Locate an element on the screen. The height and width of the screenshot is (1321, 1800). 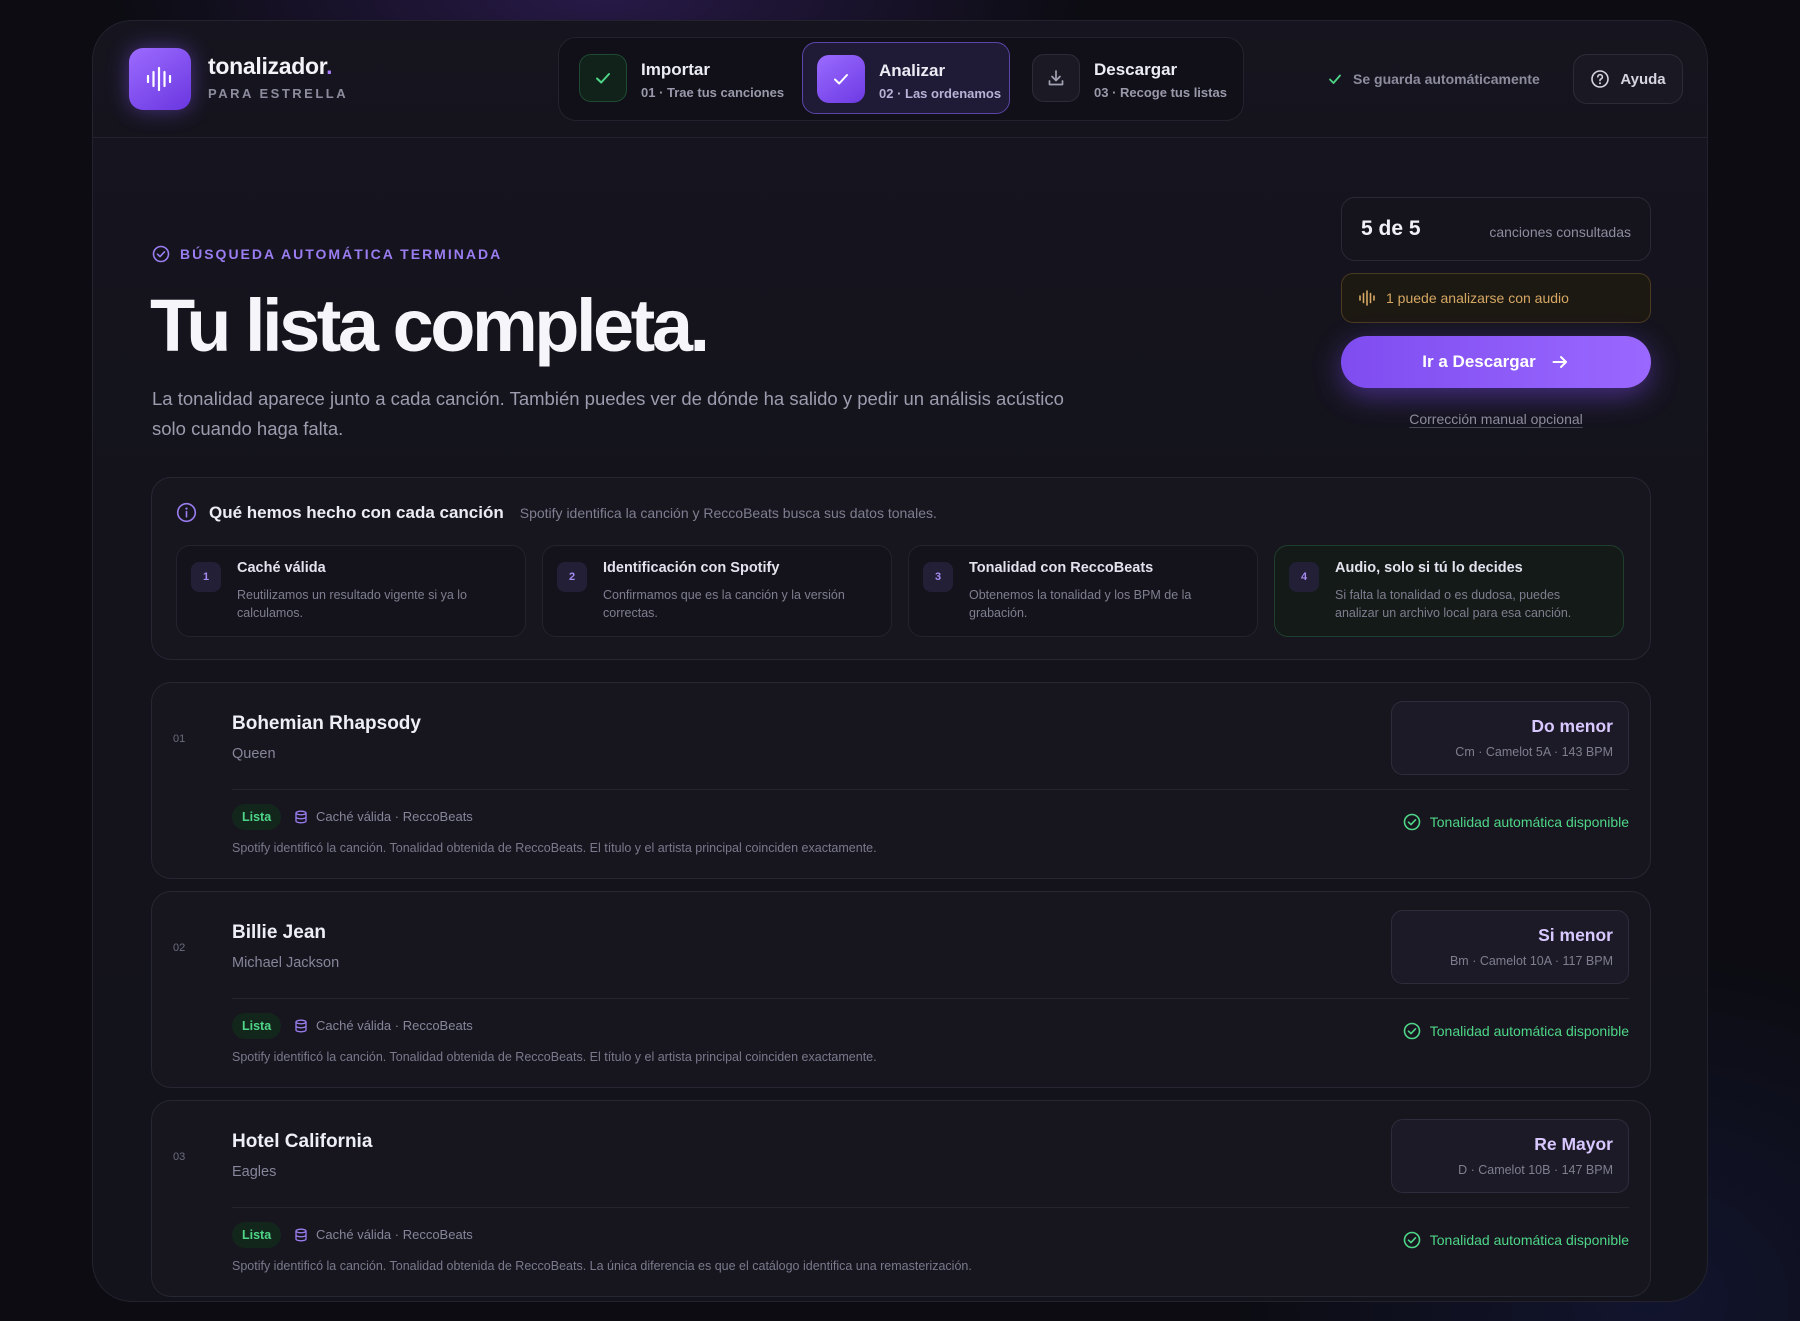
step-title: Analizar is located at coordinates (912, 70).